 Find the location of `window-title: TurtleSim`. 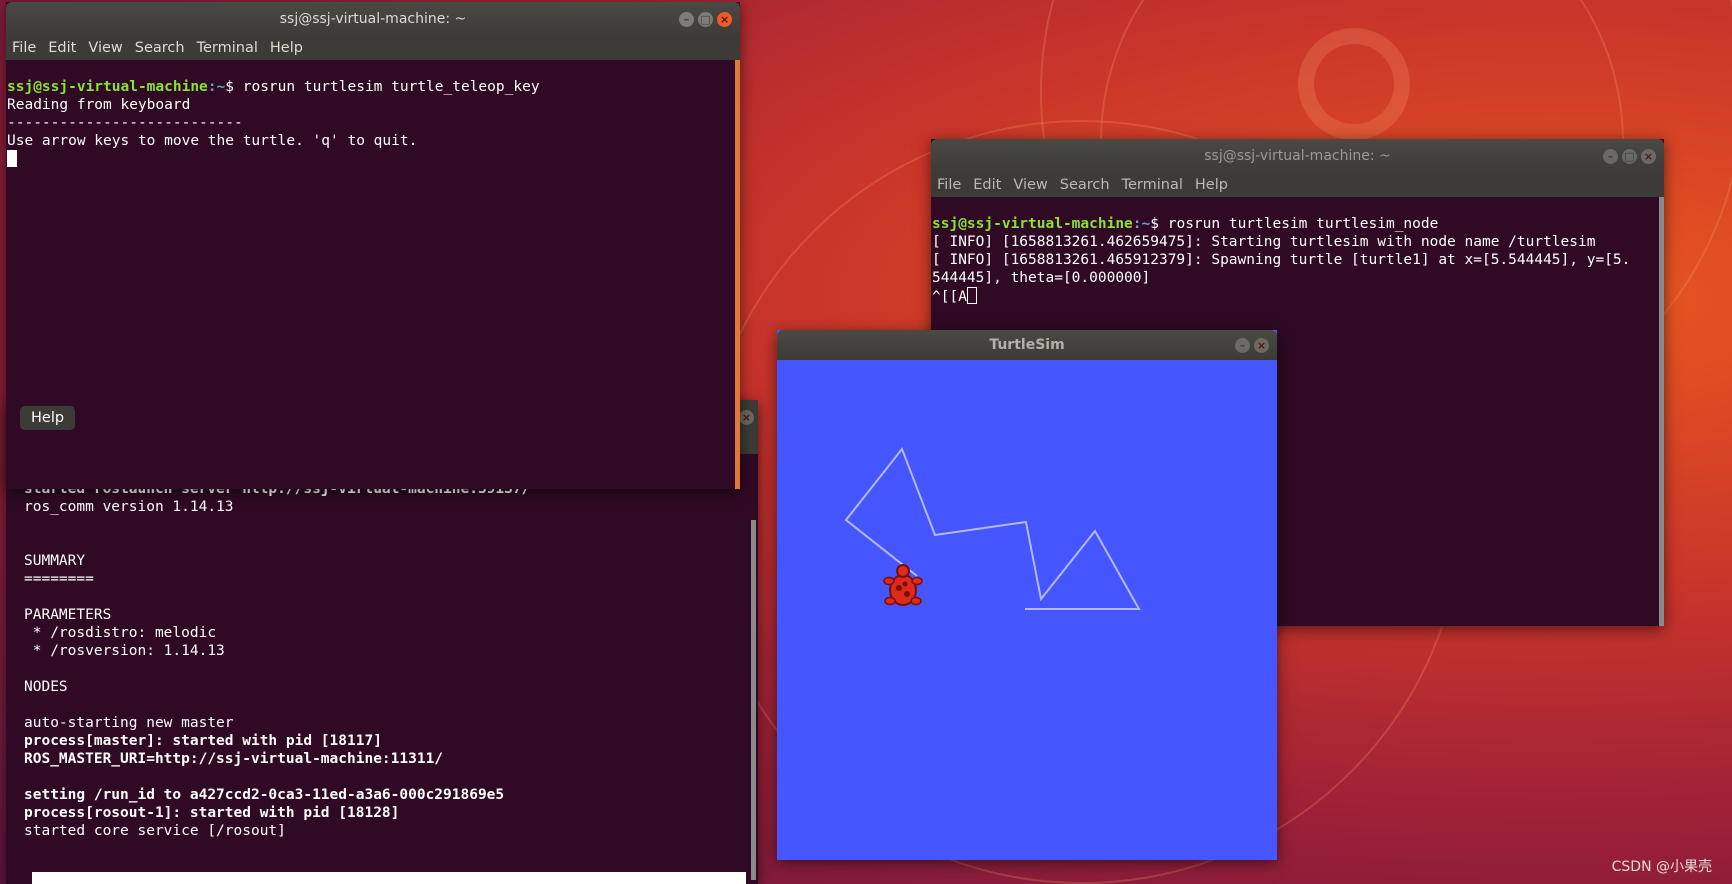

window-title: TurtleSim is located at coordinates (1027, 345).